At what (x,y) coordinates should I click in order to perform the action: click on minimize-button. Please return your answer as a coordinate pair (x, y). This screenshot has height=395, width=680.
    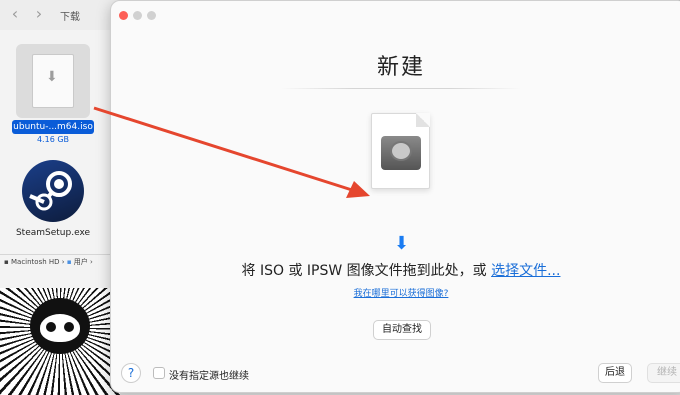
    Looking at the image, I should click on (137, 15).